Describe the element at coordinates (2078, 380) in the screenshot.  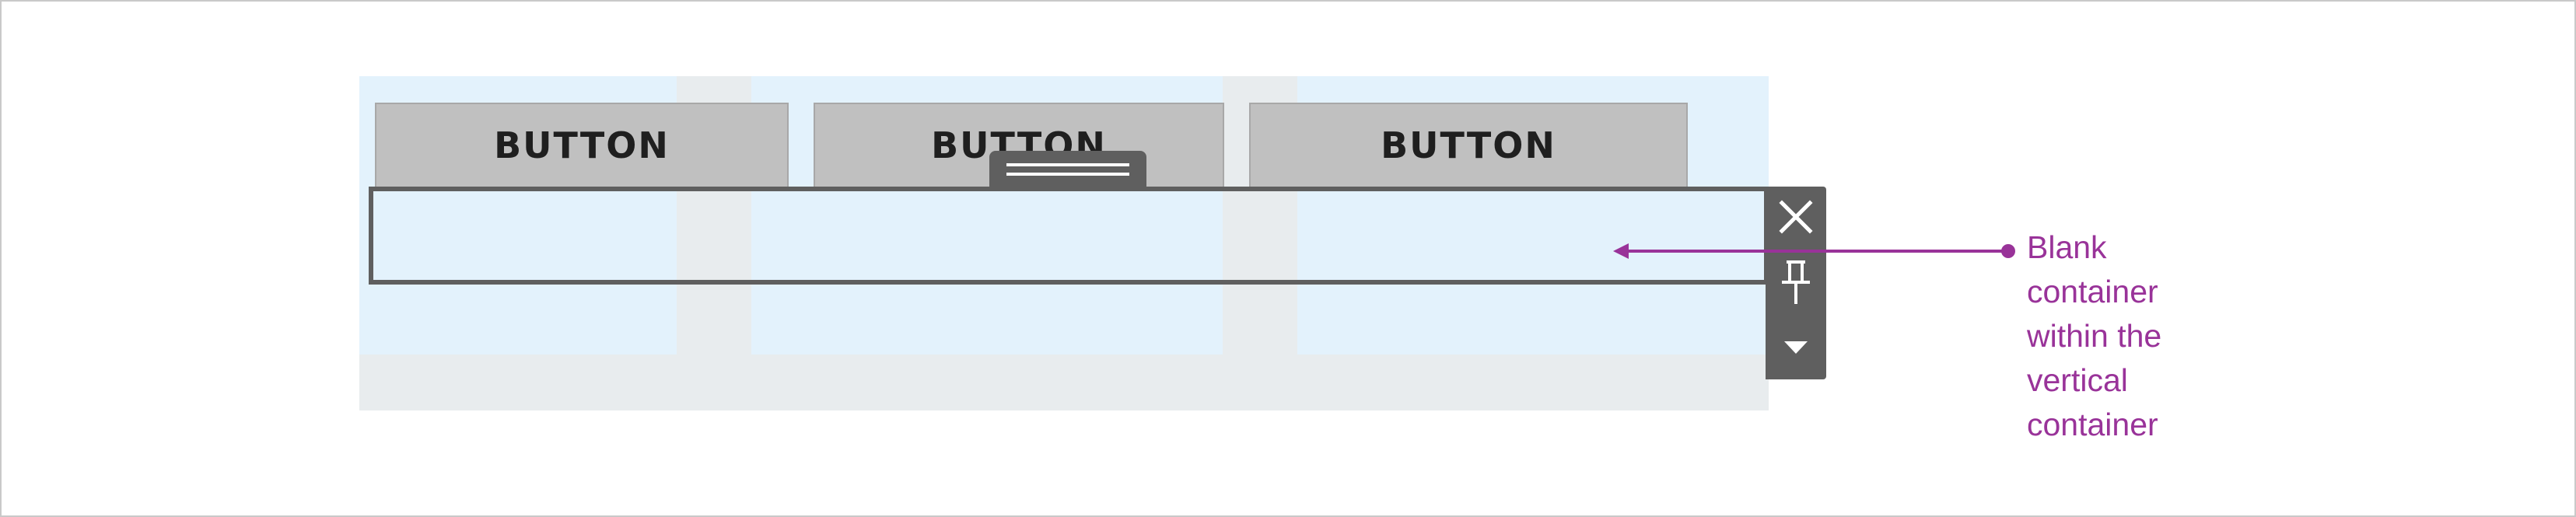
I see `annotation-line-4: vertical` at that location.